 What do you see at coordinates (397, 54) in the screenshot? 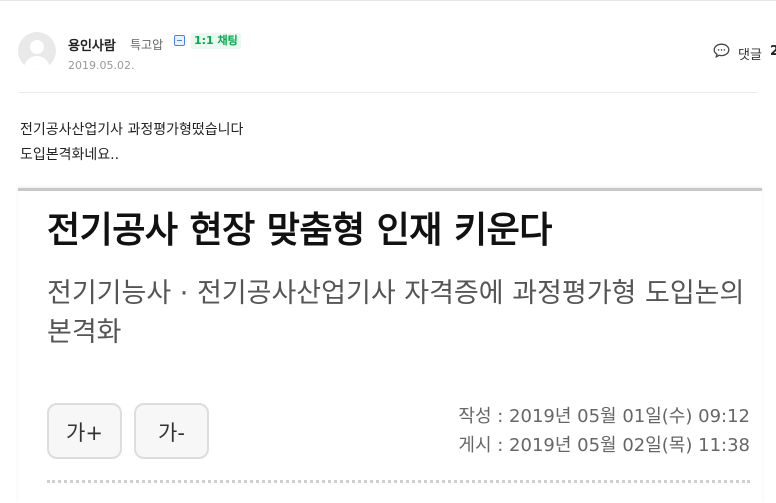
I see `author-info: 용인사람 특고압 1:1 채팅 2019.05.02.` at bounding box center [397, 54].